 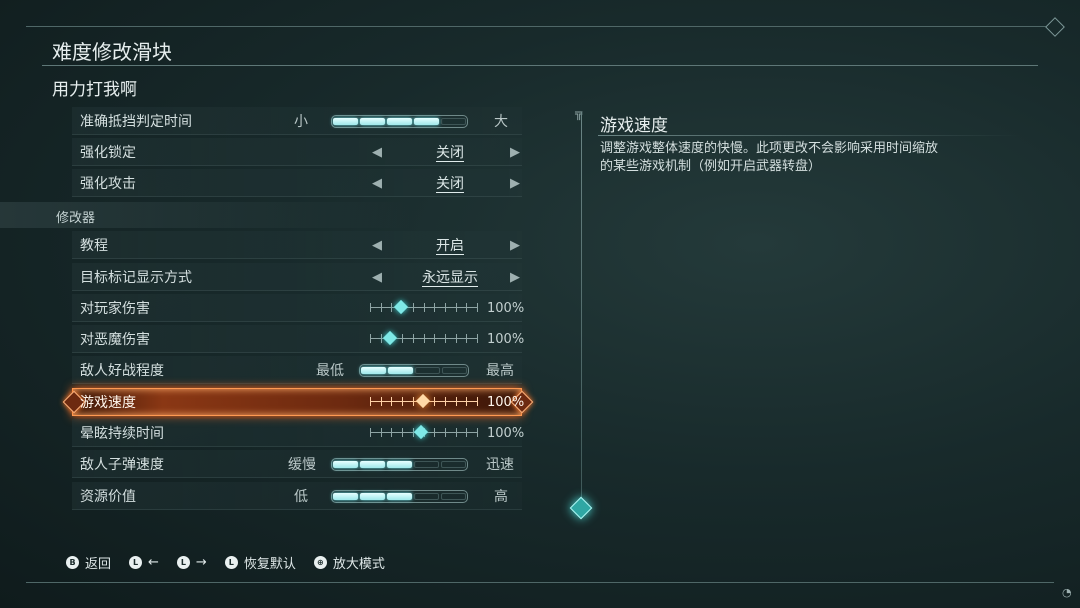 I want to click on slider-min-label: 低, so click(x=301, y=497).